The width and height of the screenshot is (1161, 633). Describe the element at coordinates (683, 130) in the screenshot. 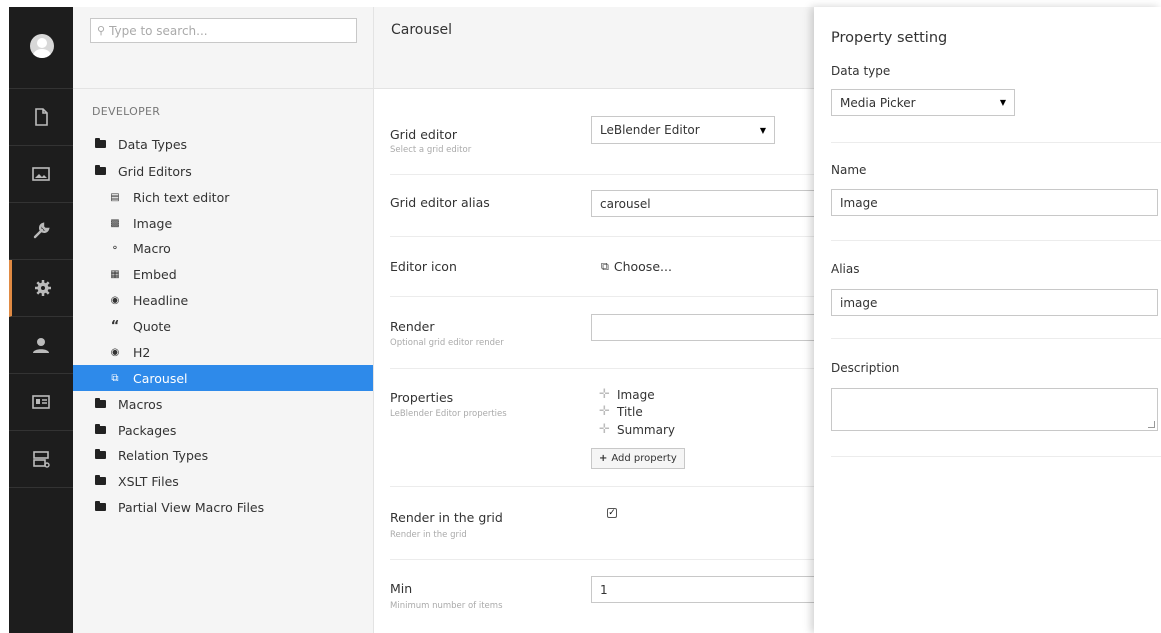

I see `grid-editor-select: LeBlender Editor ▼` at that location.